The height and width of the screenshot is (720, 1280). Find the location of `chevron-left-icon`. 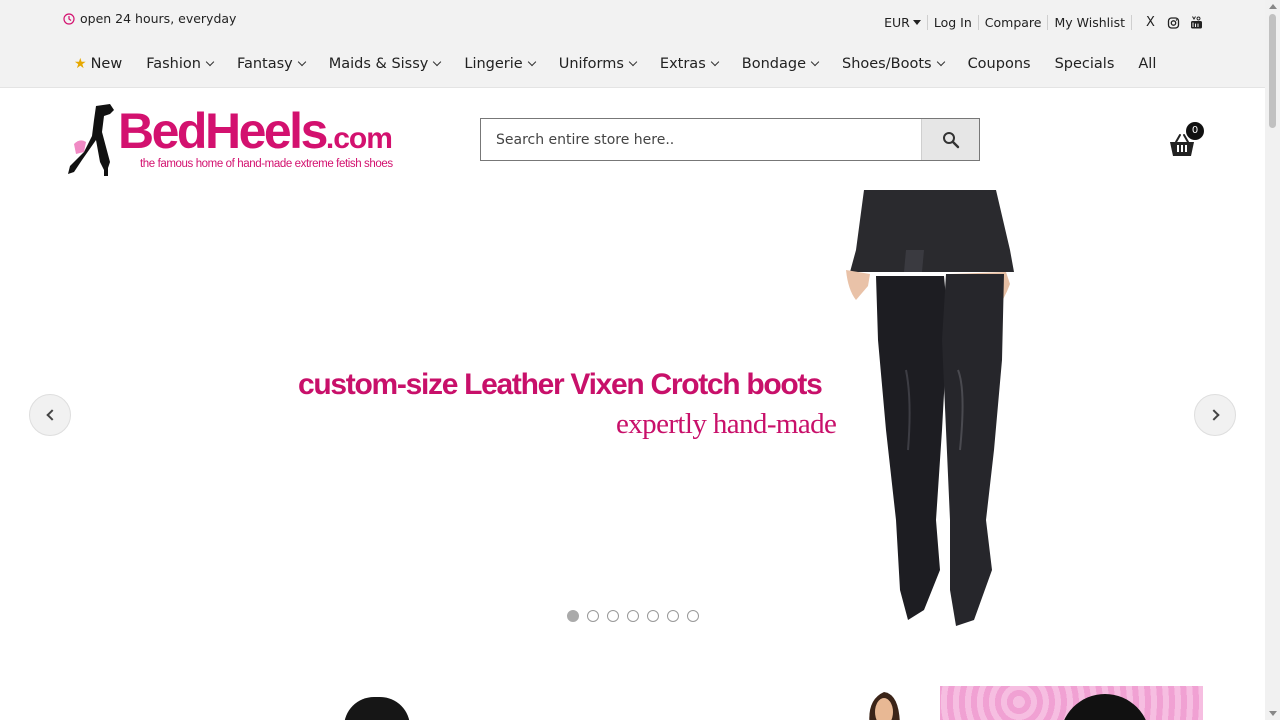

chevron-left-icon is located at coordinates (51, 415).